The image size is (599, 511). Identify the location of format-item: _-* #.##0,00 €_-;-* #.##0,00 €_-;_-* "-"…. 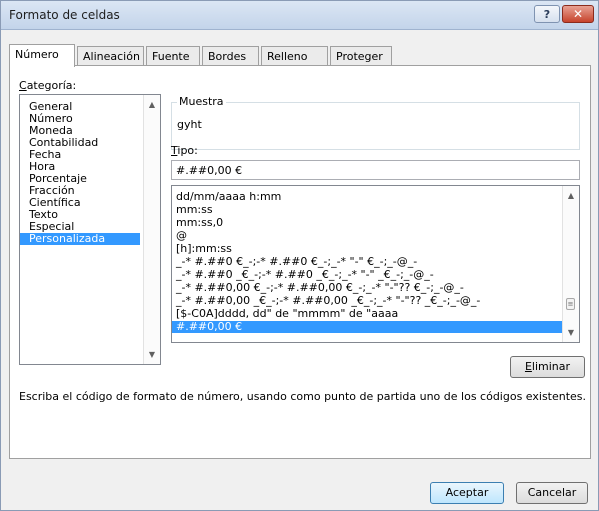
(320, 288).